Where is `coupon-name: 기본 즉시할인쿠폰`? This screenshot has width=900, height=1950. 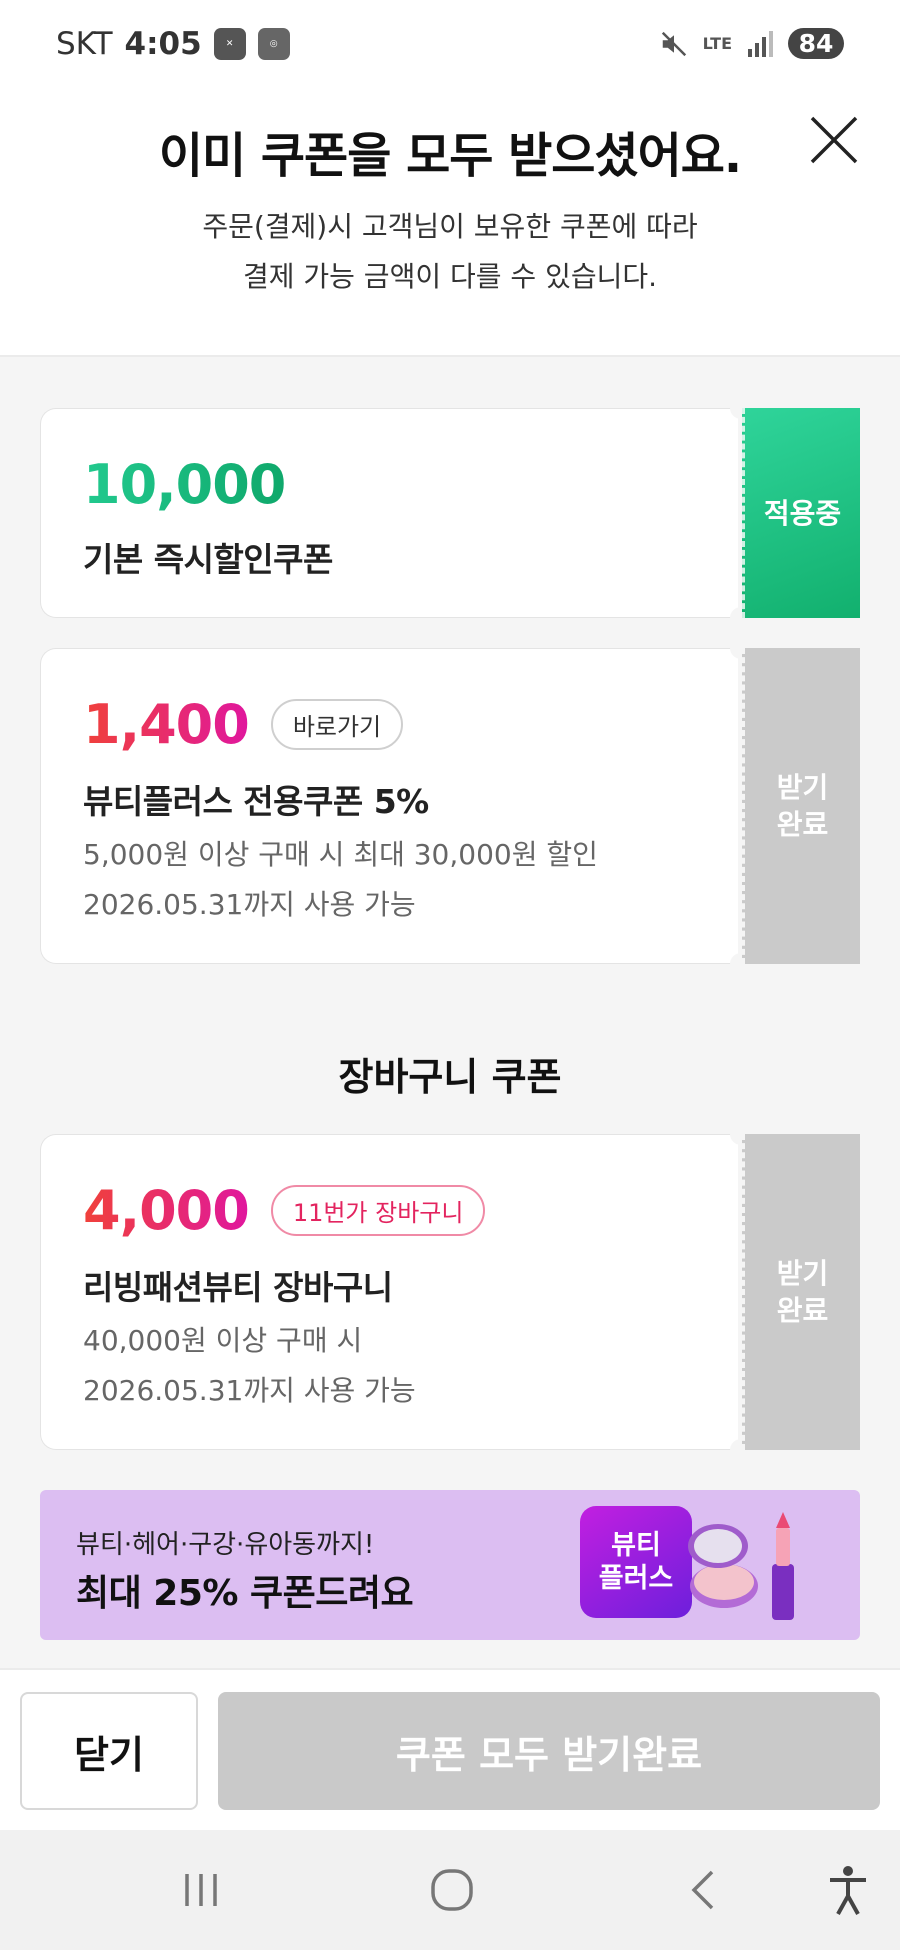 coupon-name: 기본 즉시할인쿠폰 is located at coordinates (208, 559).